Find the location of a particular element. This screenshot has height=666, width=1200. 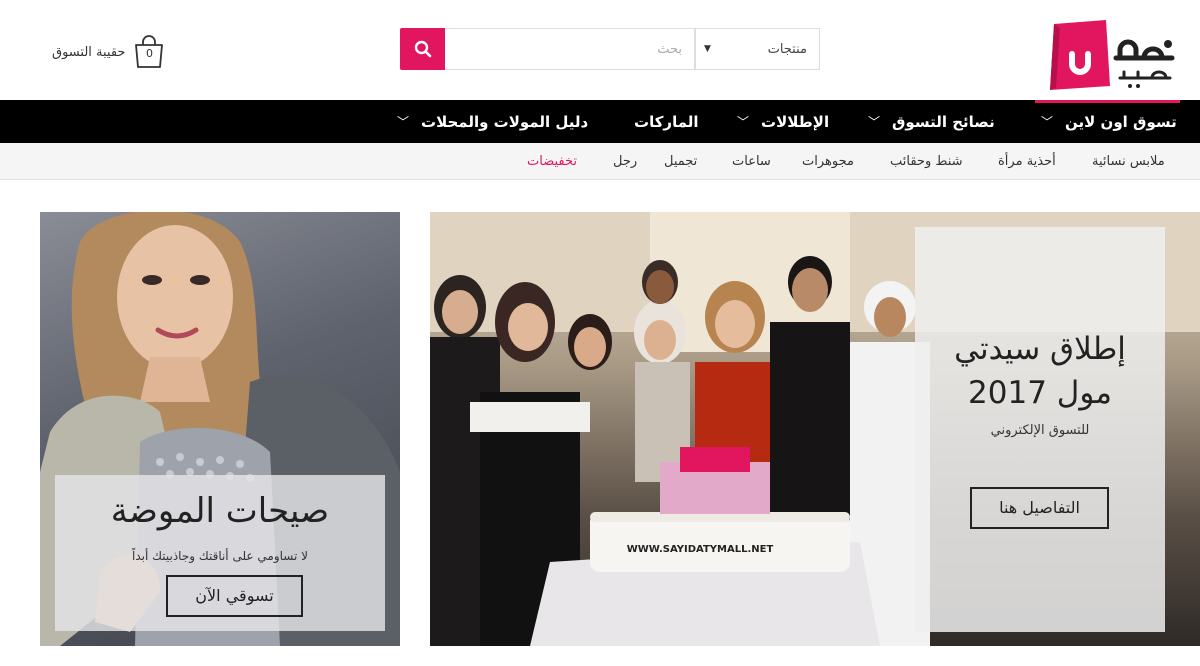

cart-label: حقيبة التسوق is located at coordinates (89, 52).